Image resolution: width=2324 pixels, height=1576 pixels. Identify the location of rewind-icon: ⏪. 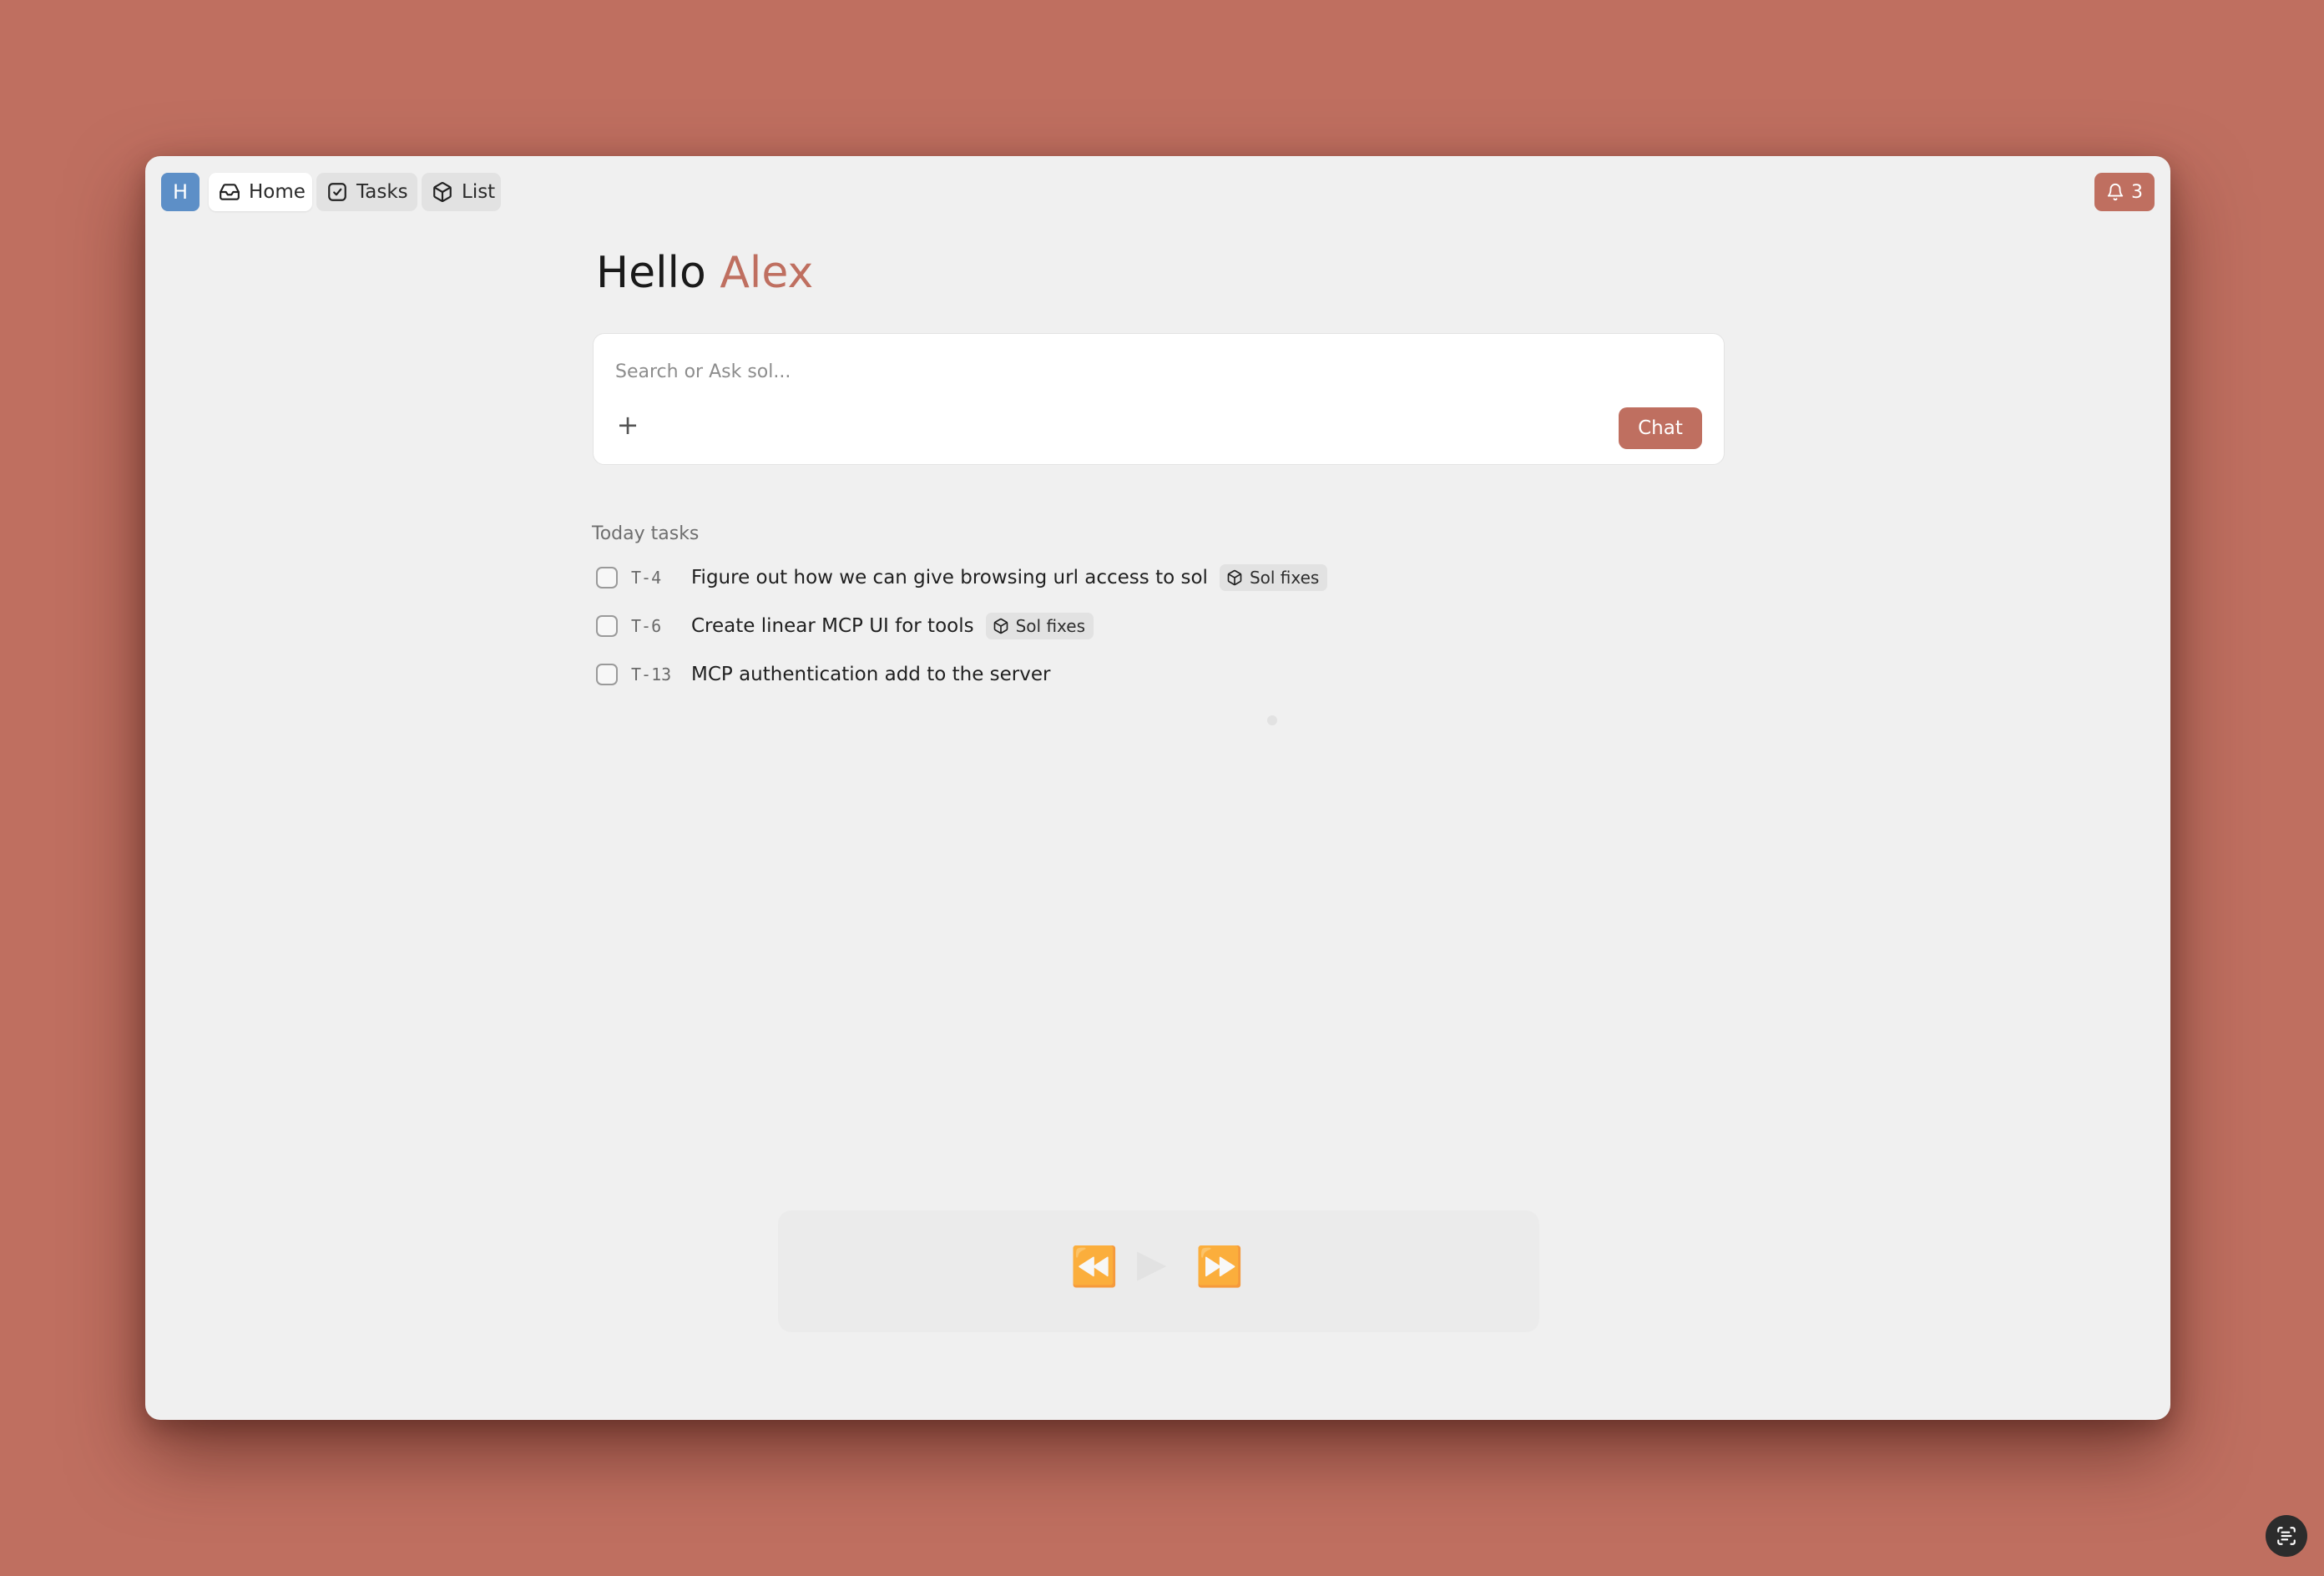
(1094, 1266).